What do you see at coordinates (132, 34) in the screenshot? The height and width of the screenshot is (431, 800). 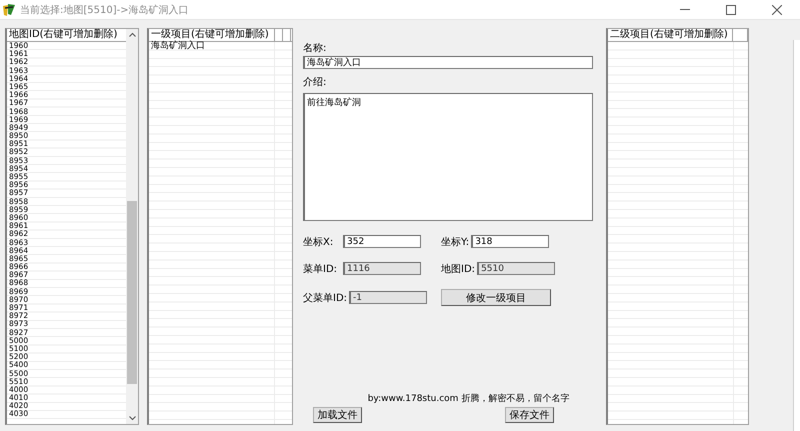 I see `scroll-up-icon` at bounding box center [132, 34].